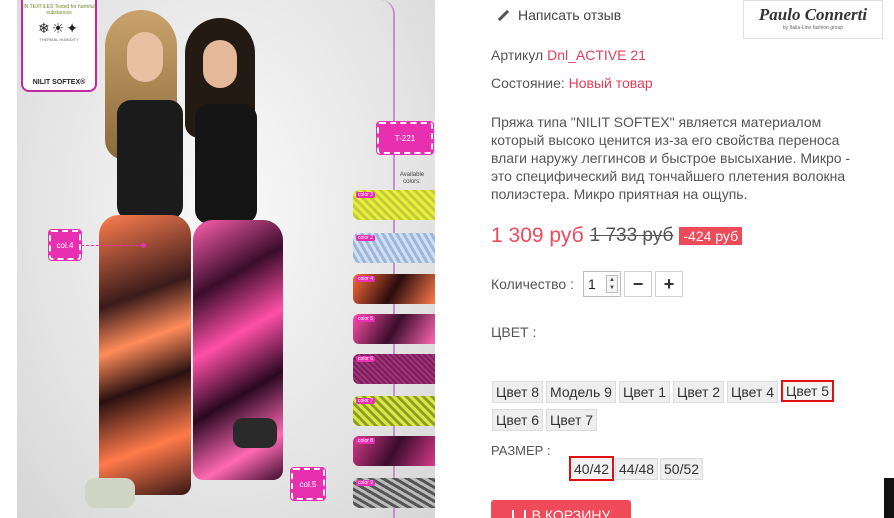  What do you see at coordinates (308, 484) in the screenshot?
I see `callout-col5: col.5` at bounding box center [308, 484].